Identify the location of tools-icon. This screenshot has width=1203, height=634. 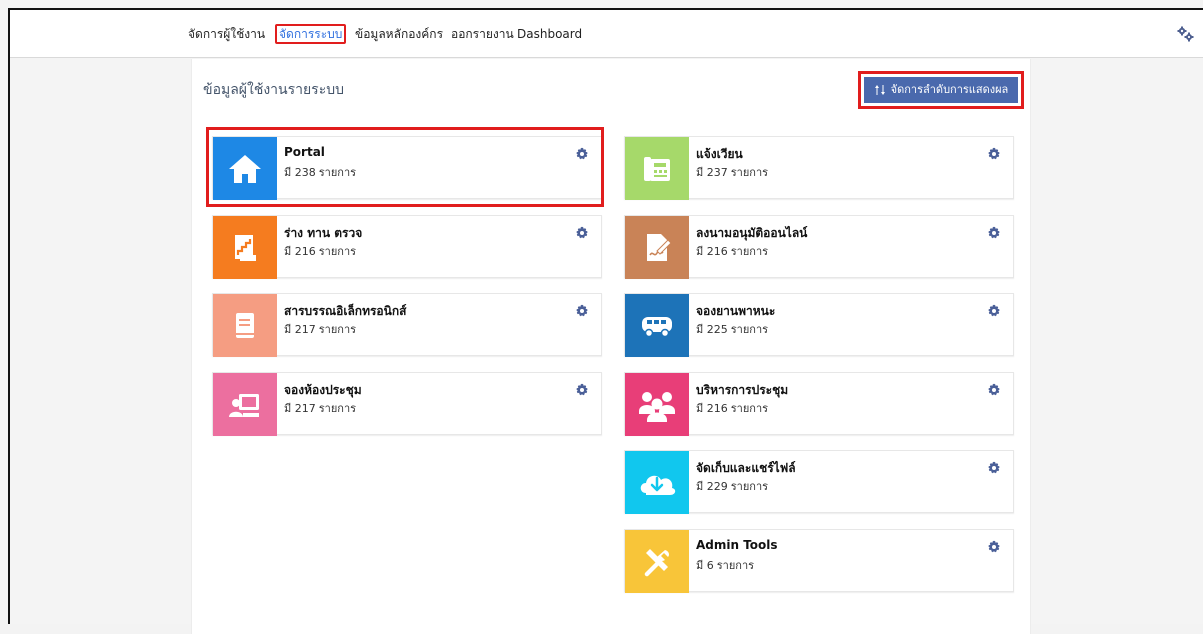
(657, 562).